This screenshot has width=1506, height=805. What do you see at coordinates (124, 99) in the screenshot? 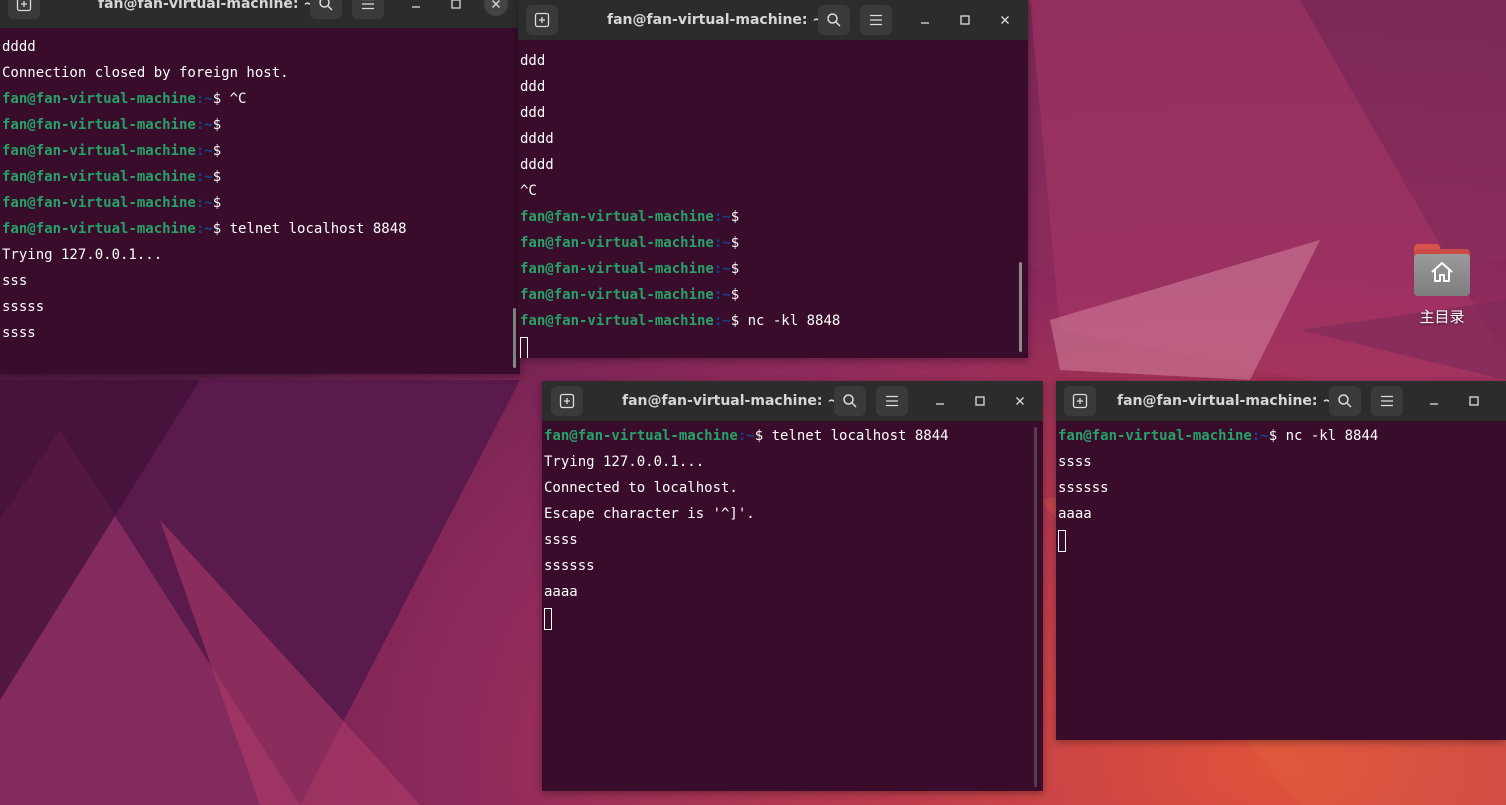
I see `terminal-line: fan@fan-virtual-machine:~$ ^C` at bounding box center [124, 99].